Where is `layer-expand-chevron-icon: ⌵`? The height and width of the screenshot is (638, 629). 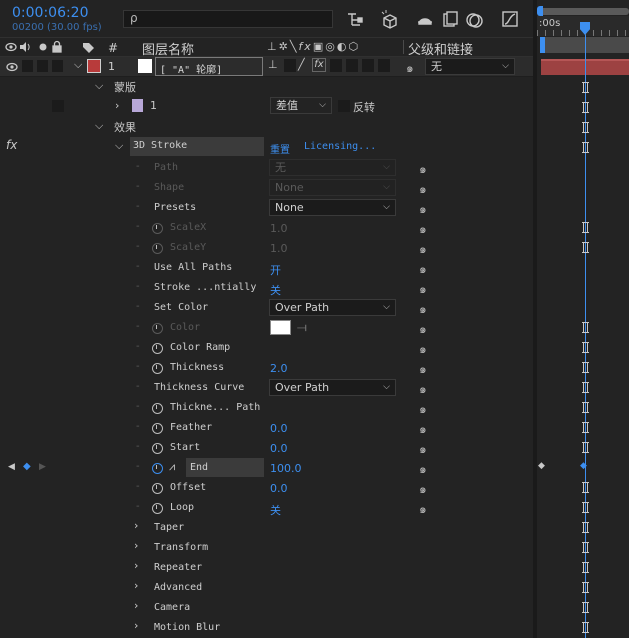
layer-expand-chevron-icon: ⌵ is located at coordinates (78, 65).